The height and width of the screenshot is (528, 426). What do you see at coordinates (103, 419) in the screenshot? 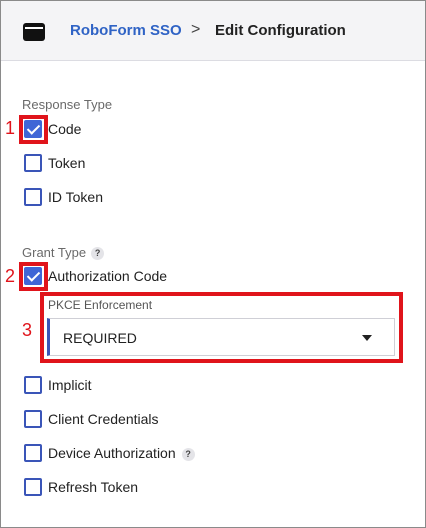
I see `client-credentials-label: Client Credentials` at bounding box center [103, 419].